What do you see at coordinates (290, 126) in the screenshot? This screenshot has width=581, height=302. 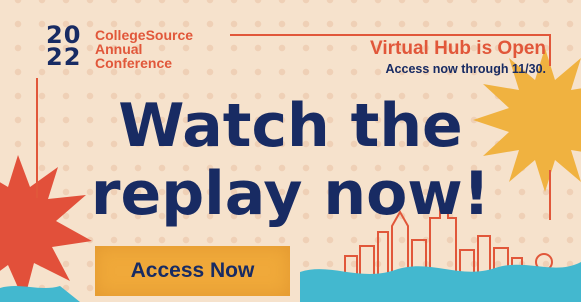 I see `headline-line1: Watch the` at bounding box center [290, 126].